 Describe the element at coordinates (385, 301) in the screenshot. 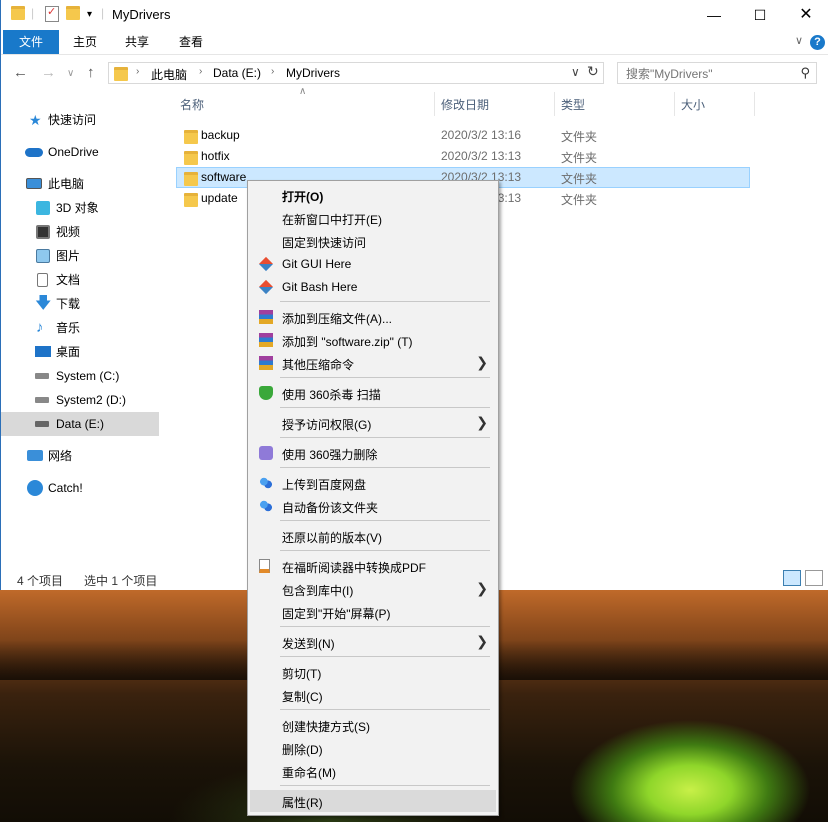

I see `menu-separator` at that location.